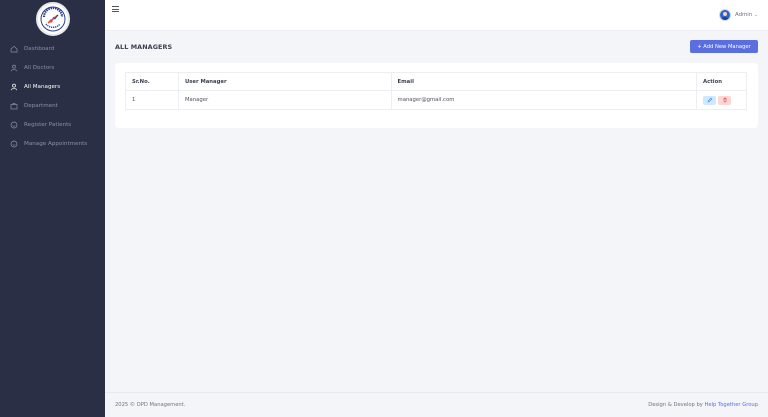 This screenshot has width=768, height=417. I want to click on sidebar-item-label: Department, so click(41, 105).